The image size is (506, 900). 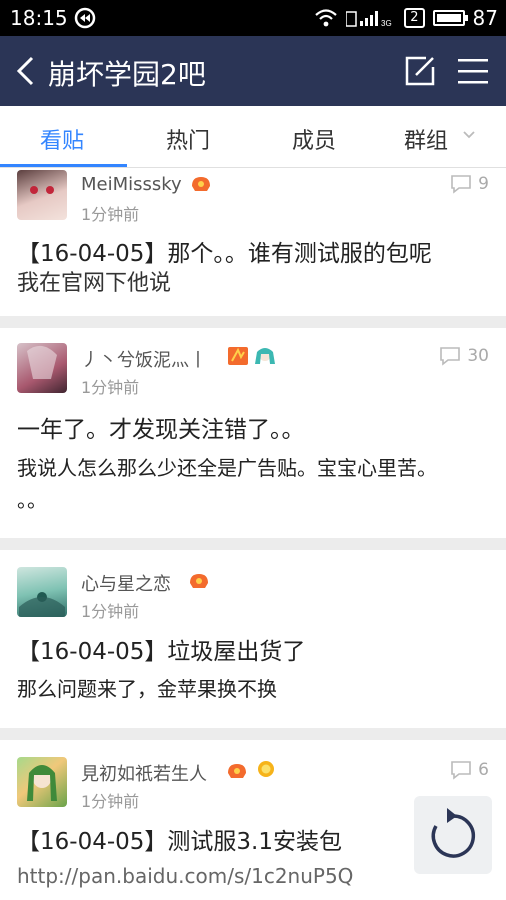 What do you see at coordinates (32, 500) in the screenshot?
I see `post-body-continued: 。。` at bounding box center [32, 500].